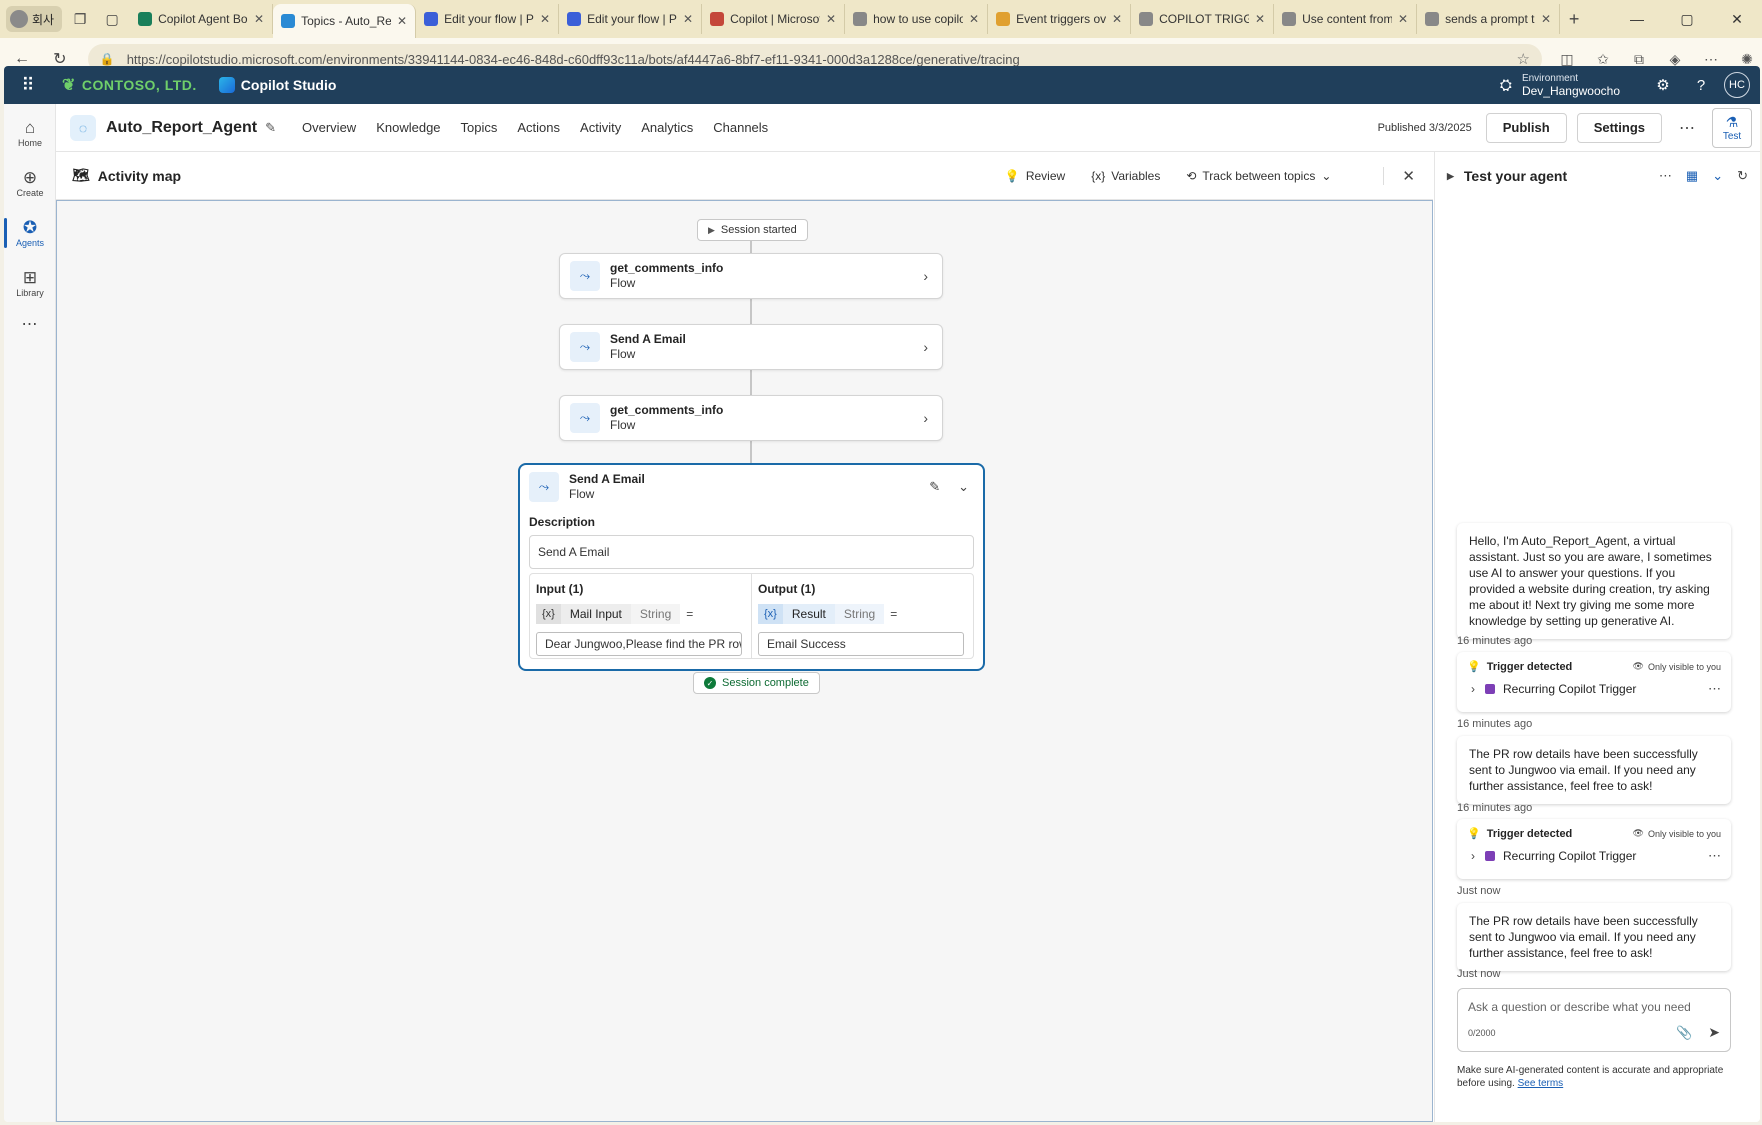 This screenshot has height=1125, width=1762. Describe the element at coordinates (1732, 121) in the screenshot. I see `flask-icon: ⚗` at that location.